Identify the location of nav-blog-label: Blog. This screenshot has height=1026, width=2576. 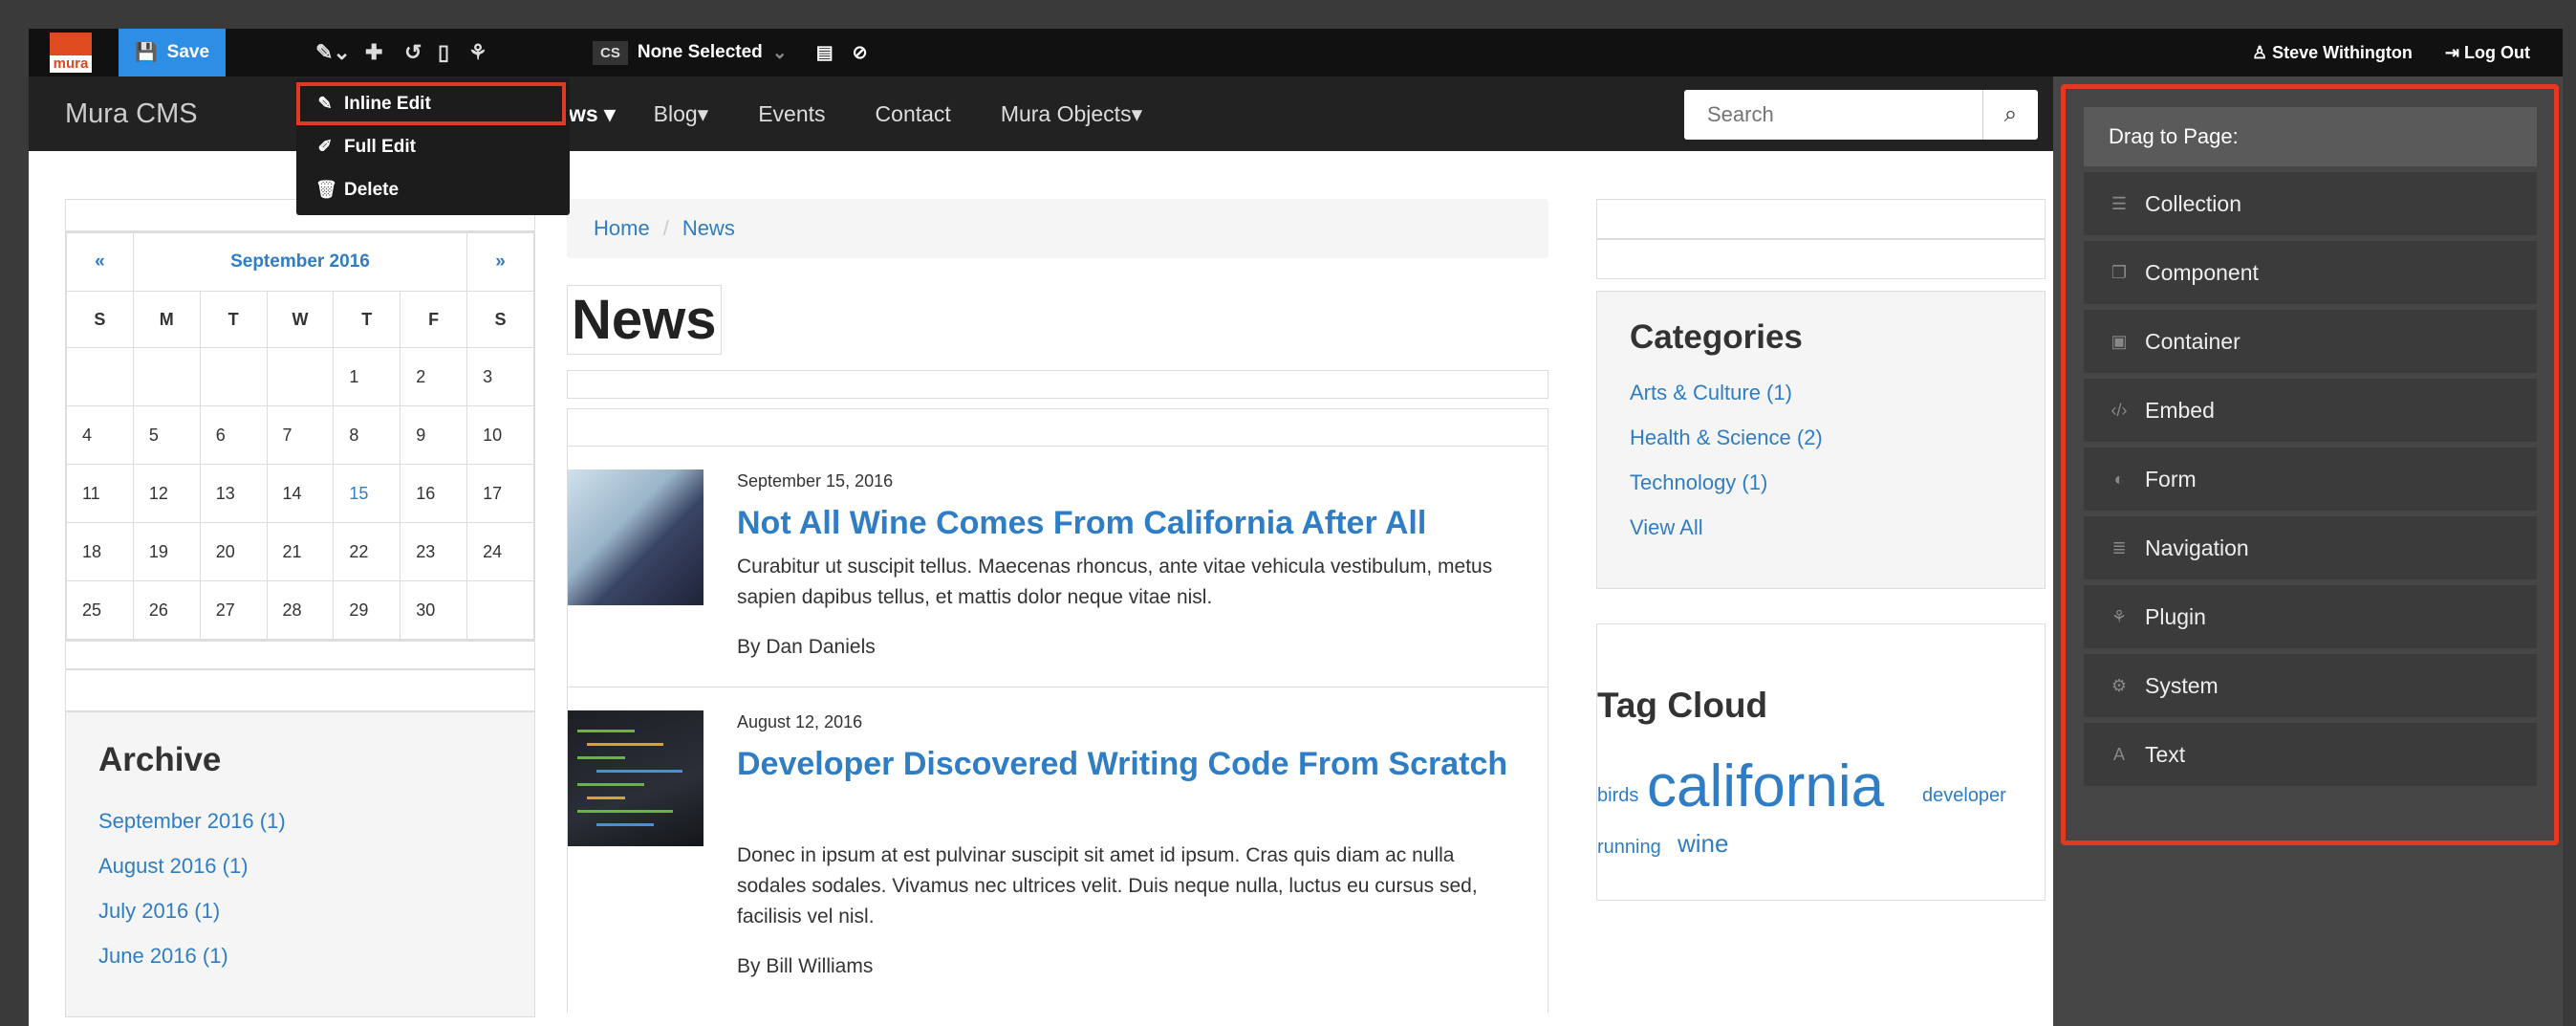
(675, 113).